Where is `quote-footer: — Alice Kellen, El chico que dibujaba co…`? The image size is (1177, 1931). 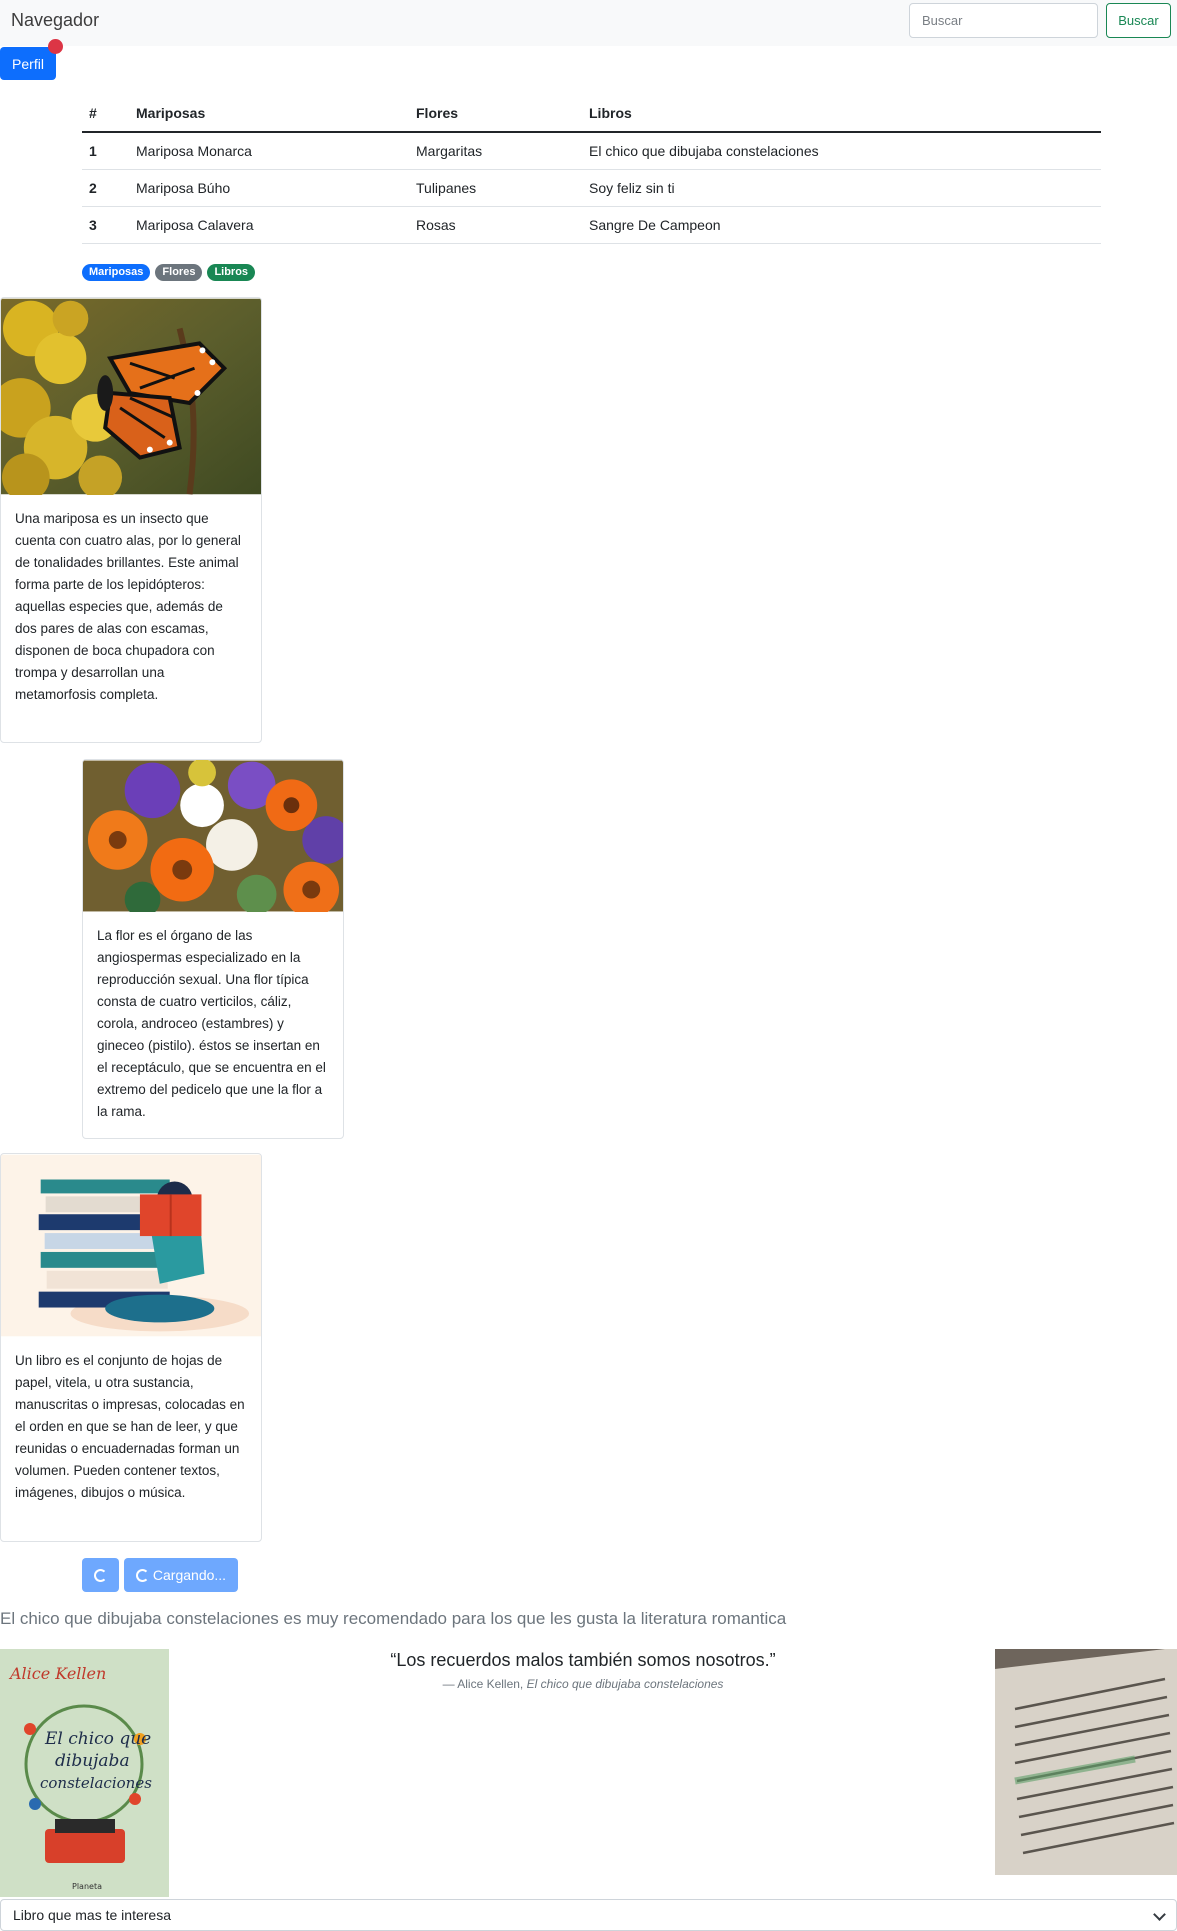 quote-footer: — Alice Kellen, El chico que dibujaba co… is located at coordinates (583, 1684).